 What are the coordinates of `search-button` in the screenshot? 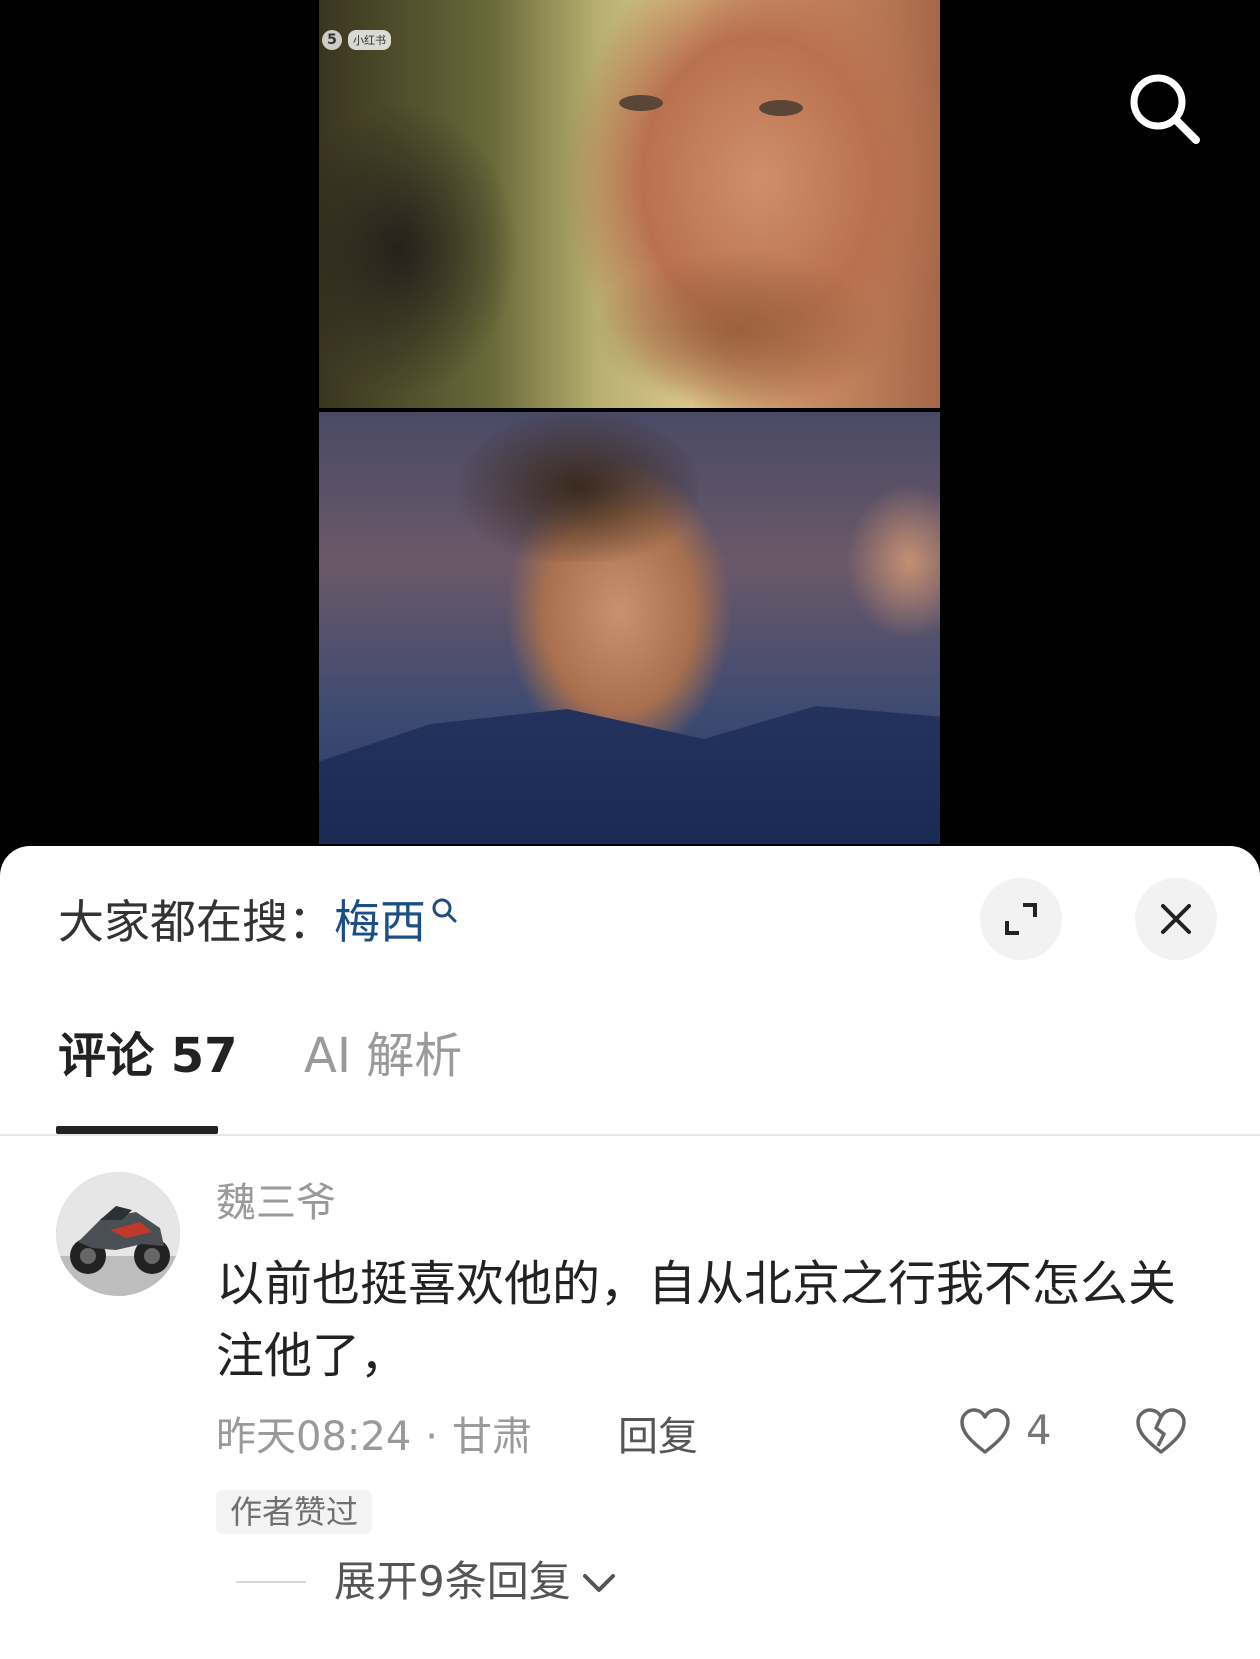 It's located at (1164, 108).